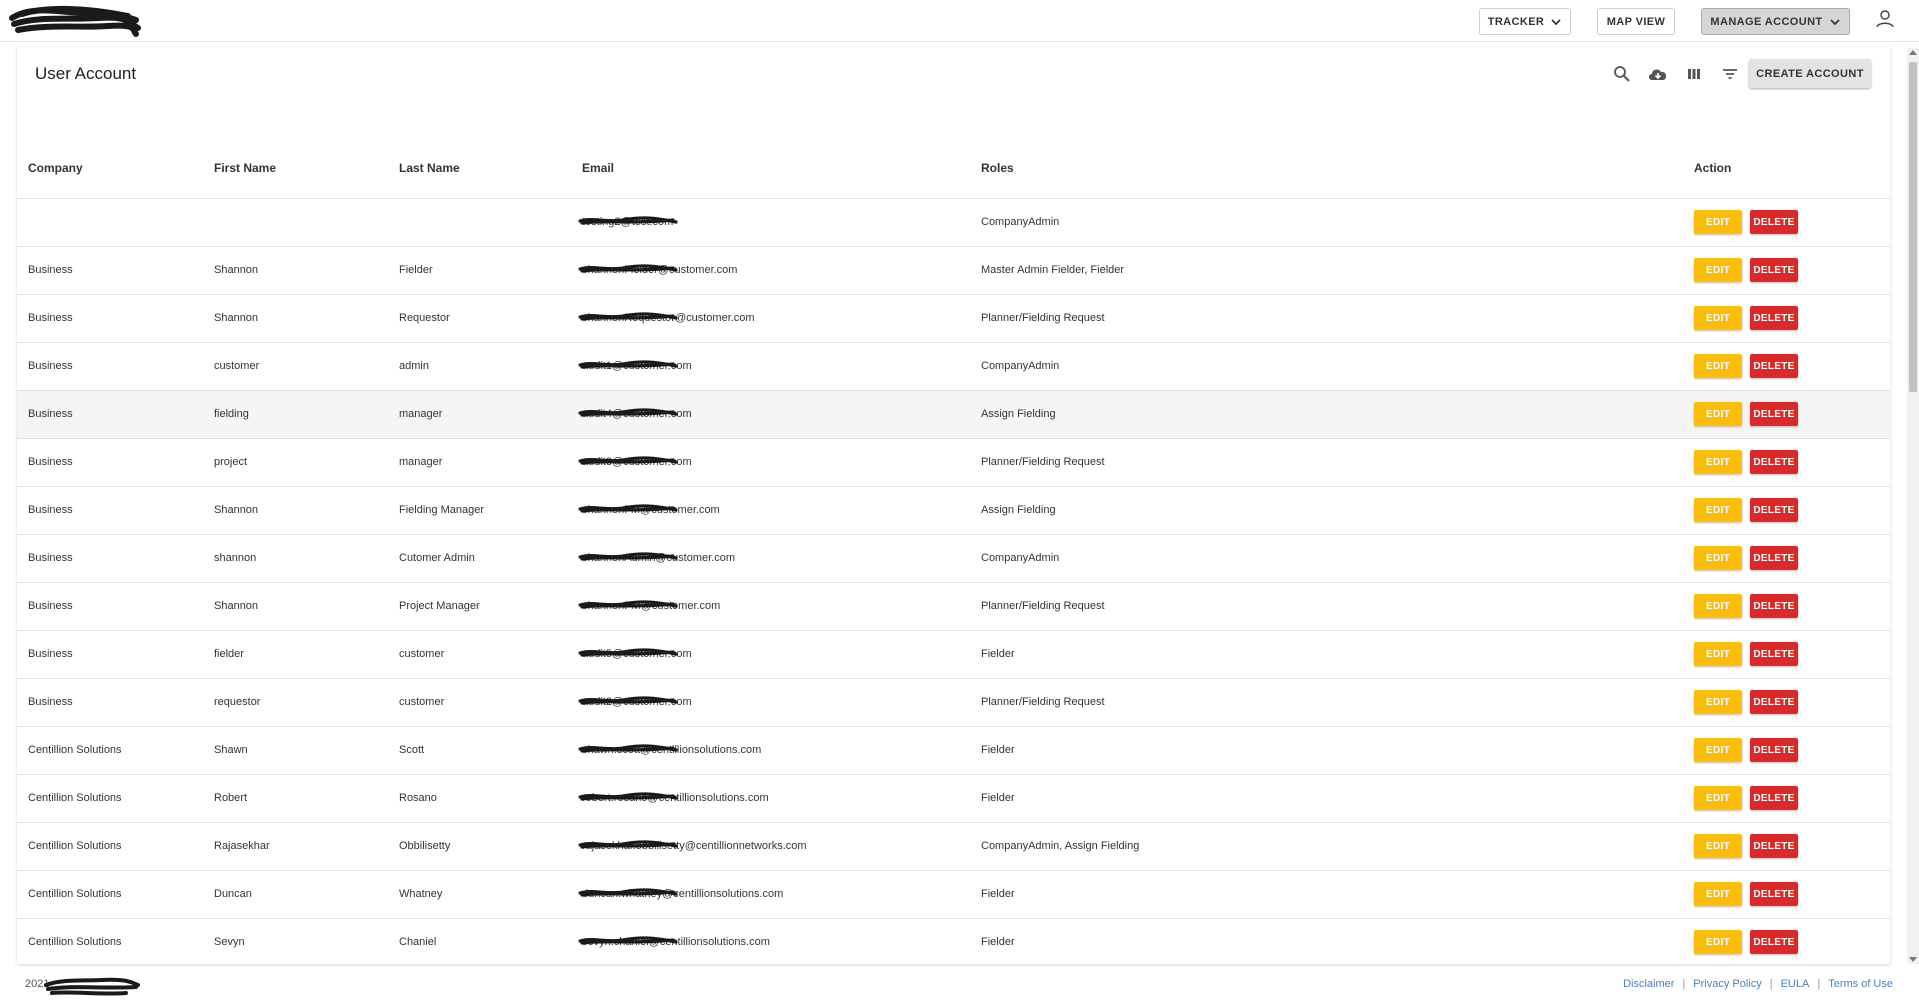 This screenshot has width=1919, height=1005. What do you see at coordinates (635, 414) in the screenshot?
I see `email-value: audit4@customer.com` at bounding box center [635, 414].